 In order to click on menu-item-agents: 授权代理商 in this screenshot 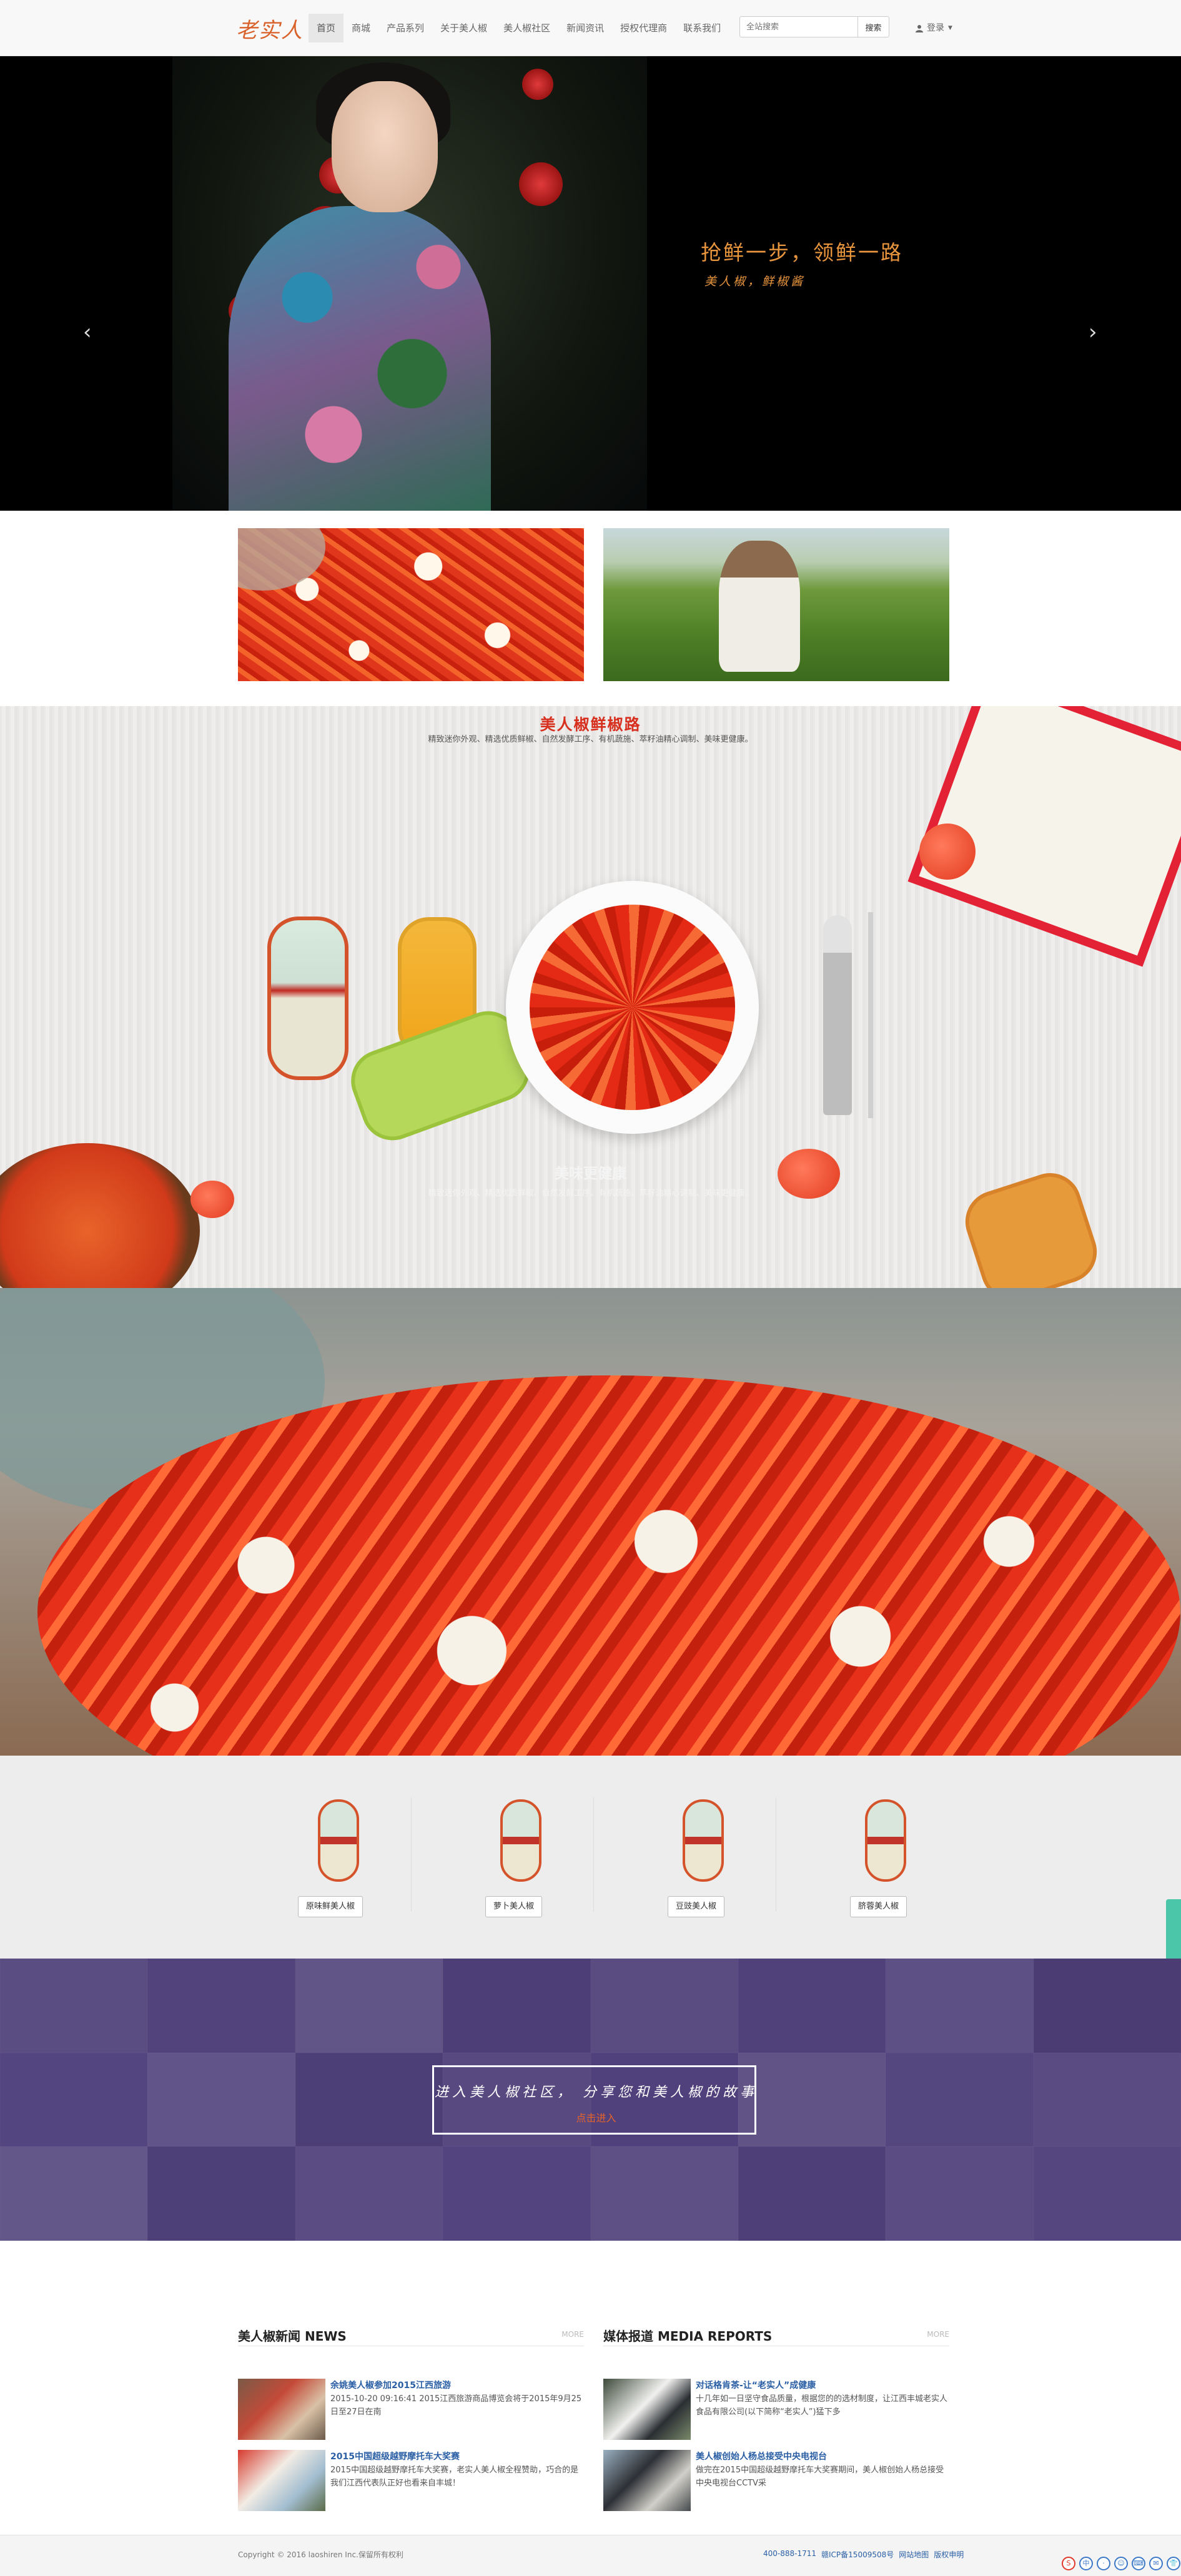, I will do `click(643, 28)`.